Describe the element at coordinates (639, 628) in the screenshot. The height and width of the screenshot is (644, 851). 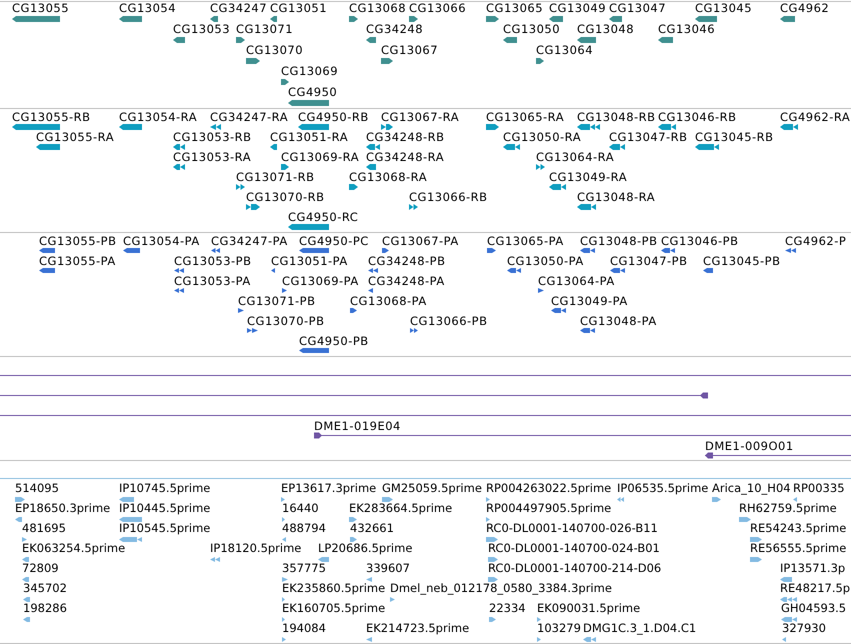
I see `est-label: DMG1C.3_1.D04.C1` at that location.